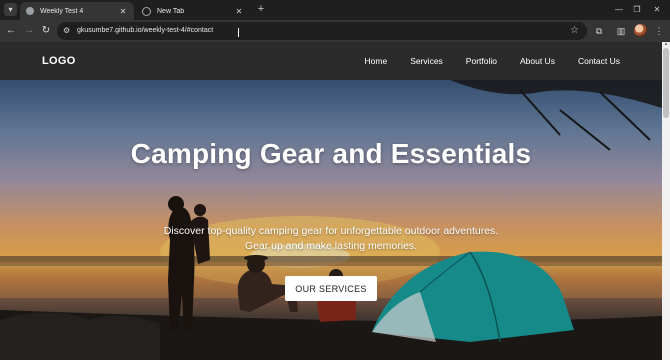 Image resolution: width=670 pixels, height=360 pixels. I want to click on extensions-icon: ⧉, so click(599, 31).